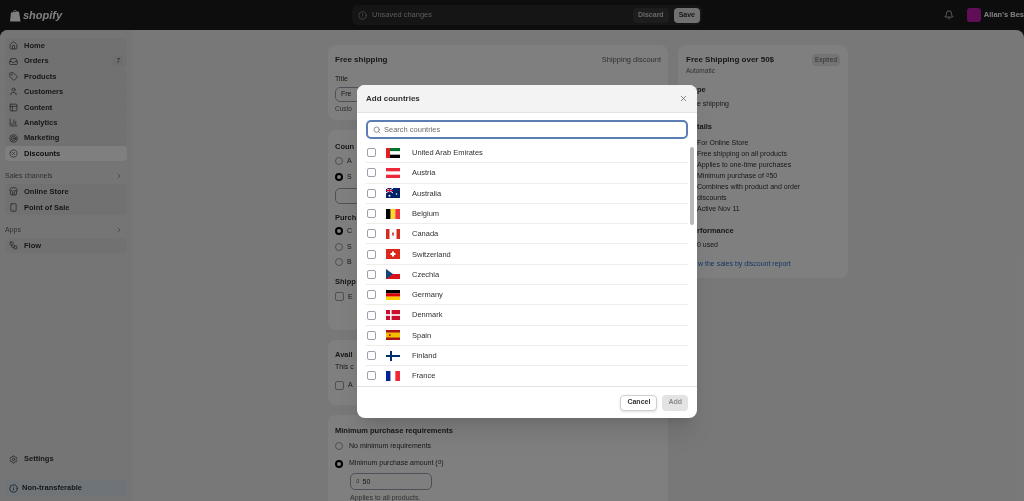 This screenshot has width=1024, height=501. Describe the element at coordinates (377, 129) in the screenshot. I see `search-icon` at that location.